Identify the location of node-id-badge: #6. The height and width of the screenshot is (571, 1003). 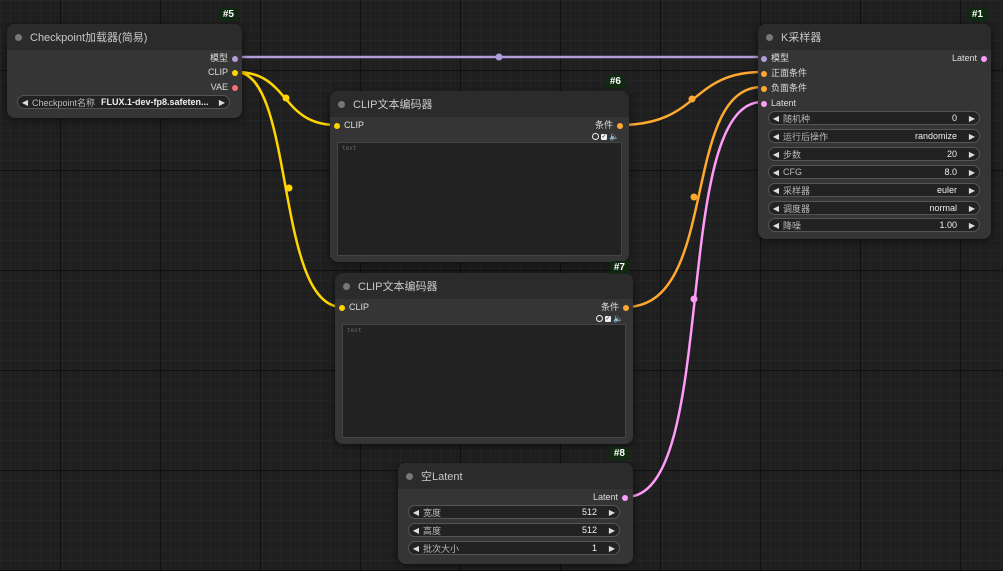
(615, 81).